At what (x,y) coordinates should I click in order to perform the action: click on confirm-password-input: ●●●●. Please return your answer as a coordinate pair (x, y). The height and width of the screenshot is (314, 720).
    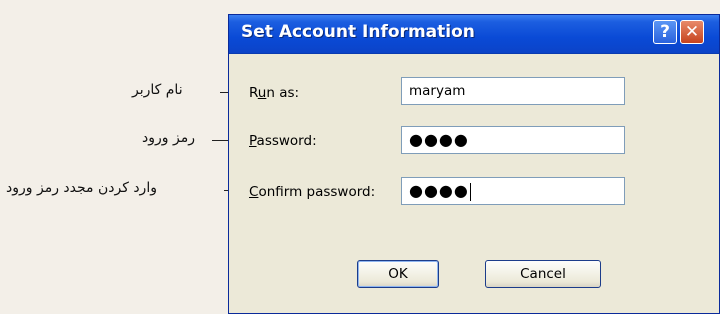
    Looking at the image, I should click on (513, 191).